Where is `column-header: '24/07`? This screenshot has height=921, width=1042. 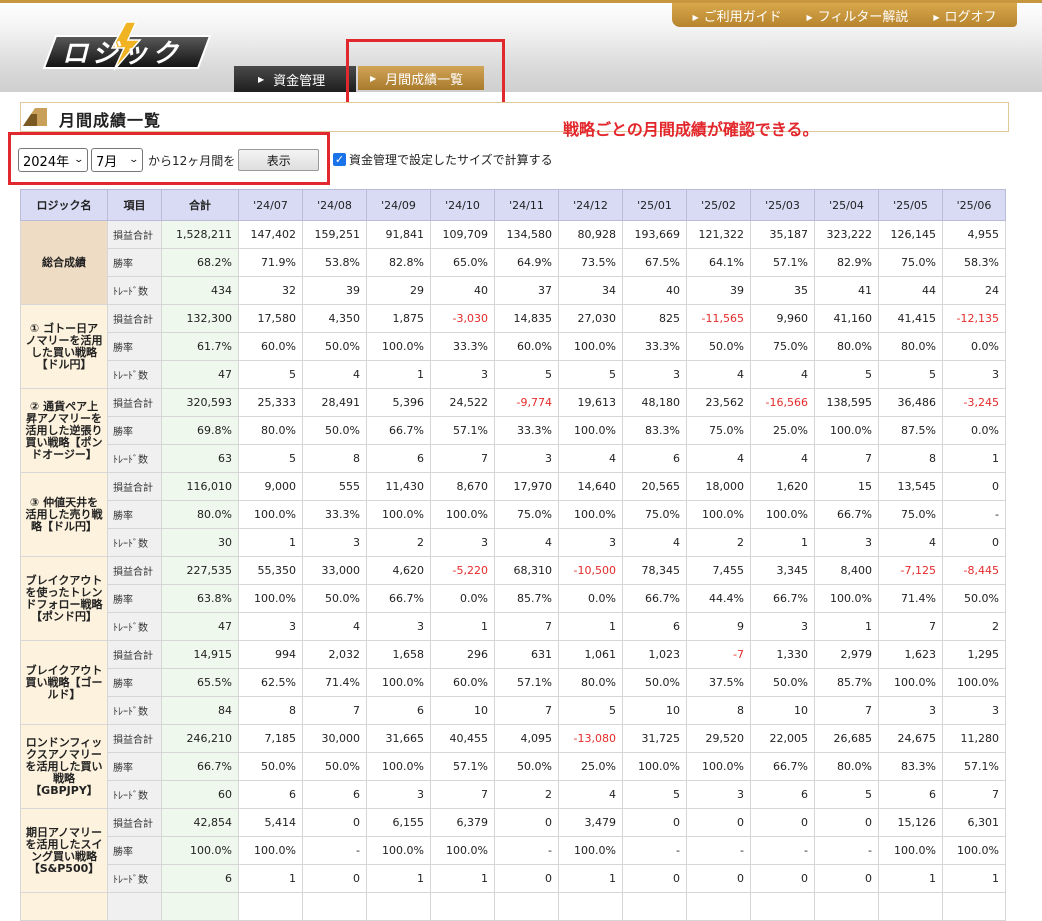 column-header: '24/07 is located at coordinates (270, 205).